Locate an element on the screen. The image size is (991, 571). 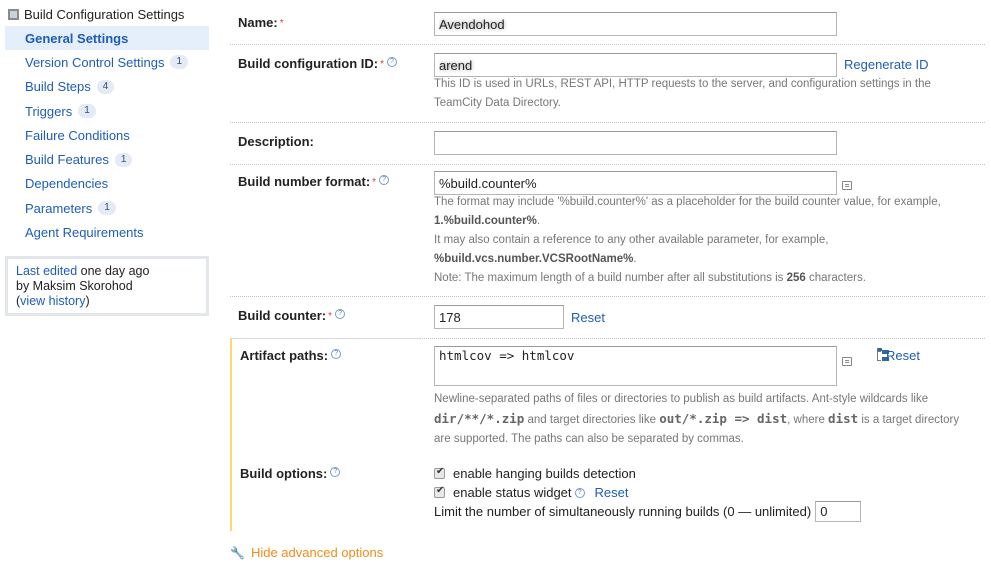
build-options-label-text: Build options: is located at coordinates (284, 473).